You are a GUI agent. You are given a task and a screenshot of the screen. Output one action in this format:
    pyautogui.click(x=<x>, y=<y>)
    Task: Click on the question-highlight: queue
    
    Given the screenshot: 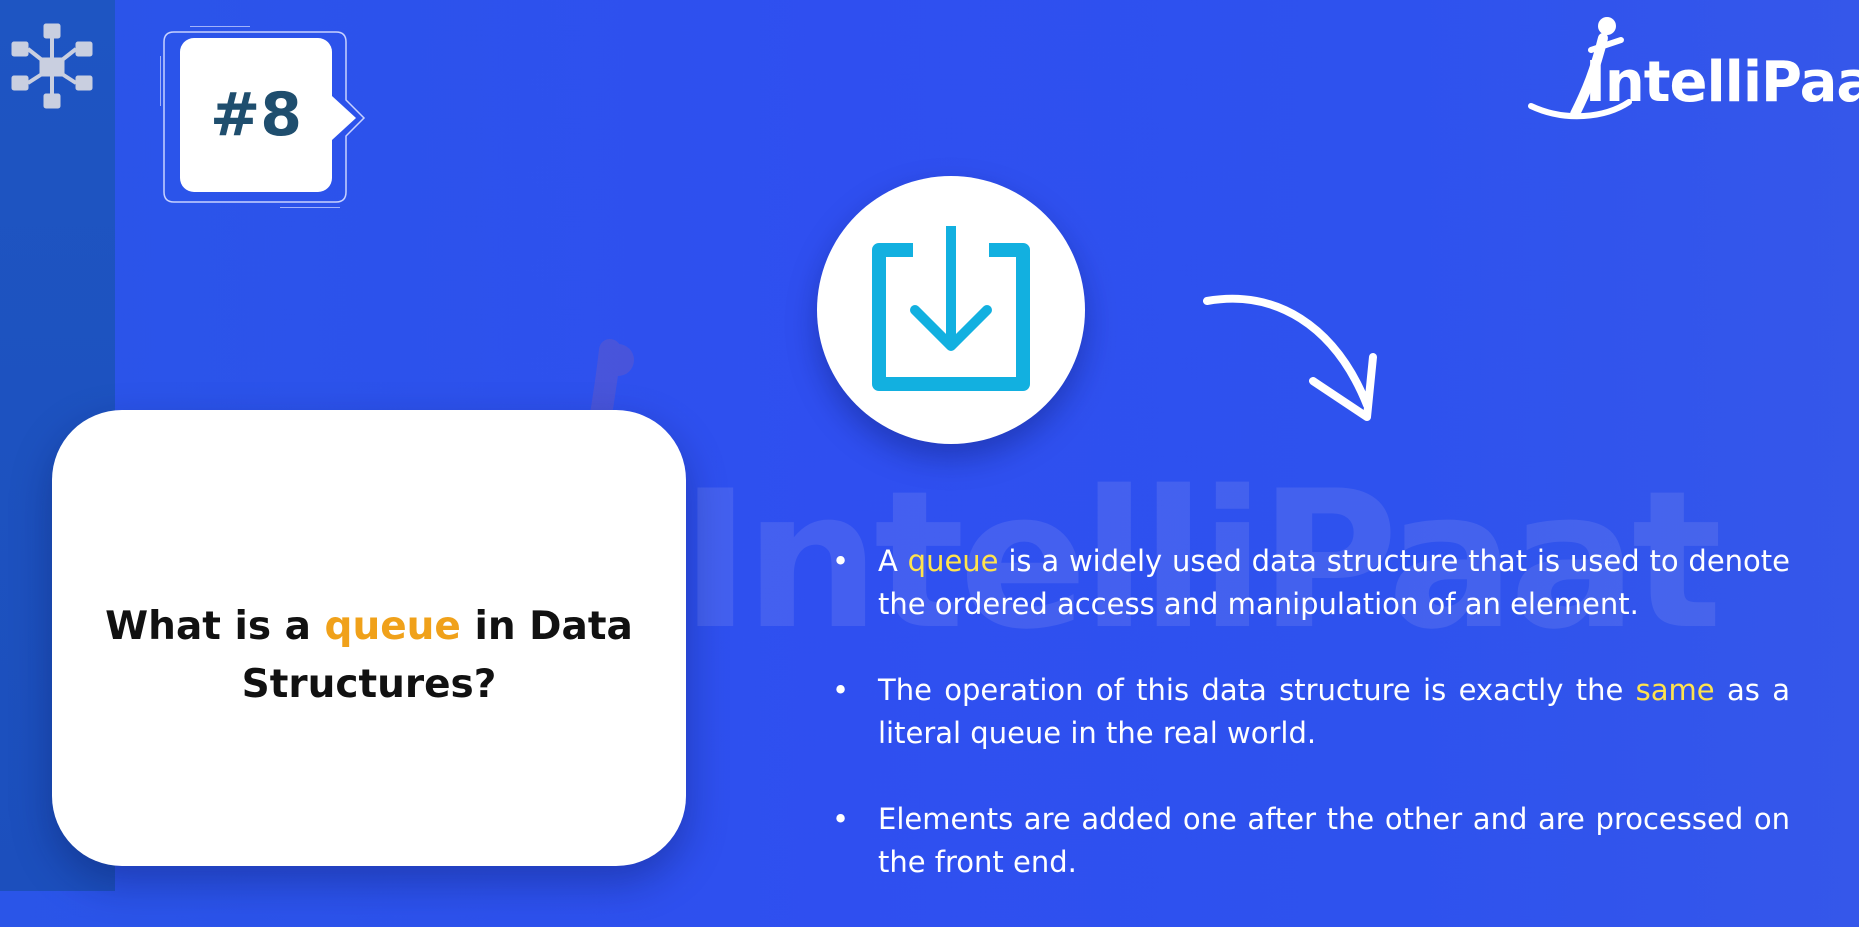 What is the action you would take?
    pyautogui.click(x=392, y=626)
    